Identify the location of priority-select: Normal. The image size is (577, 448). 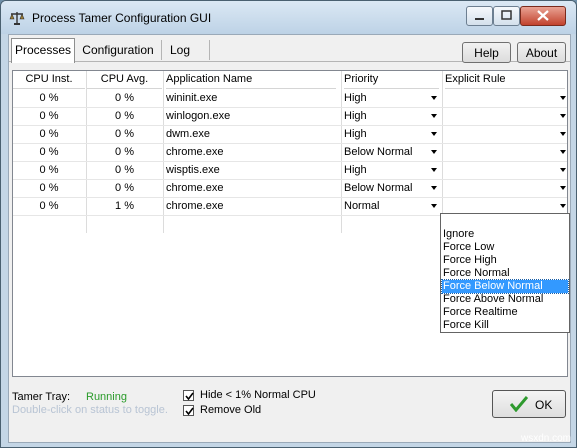
(384, 206).